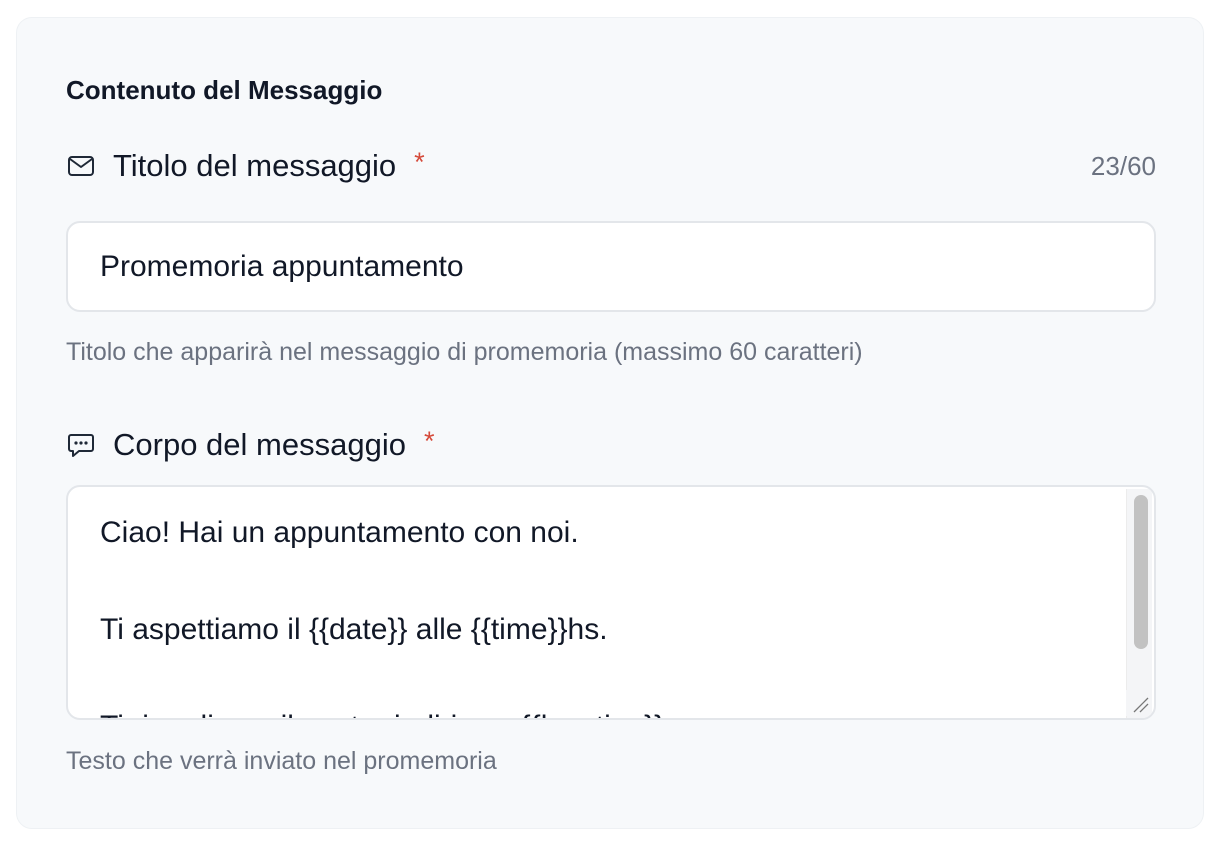 This screenshot has height=846, width=1230. What do you see at coordinates (81, 166) in the screenshot?
I see `mail-icon` at bounding box center [81, 166].